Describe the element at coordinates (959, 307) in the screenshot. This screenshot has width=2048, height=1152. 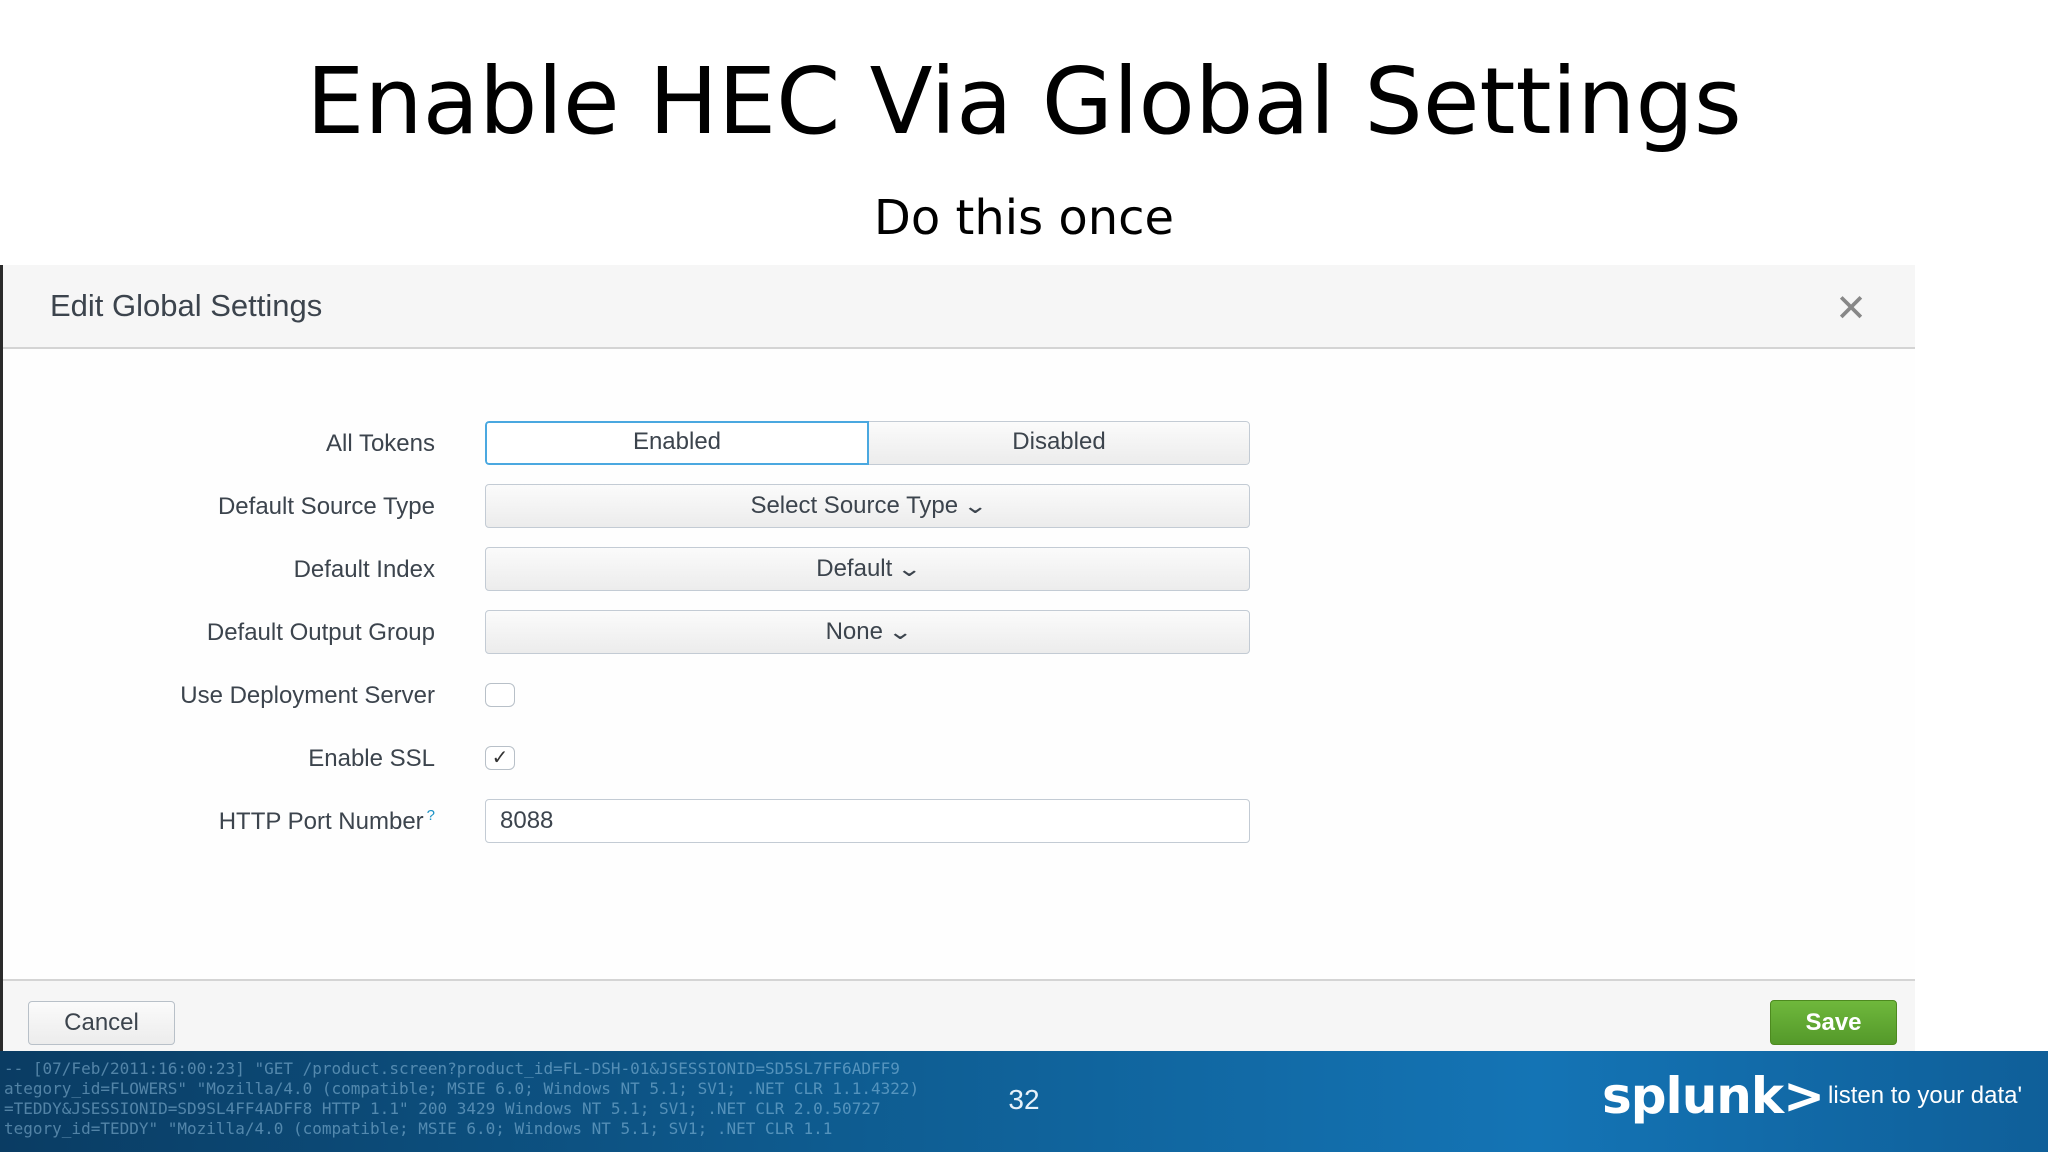
I see `dialog-header: Edit Global Settings ✕` at that location.